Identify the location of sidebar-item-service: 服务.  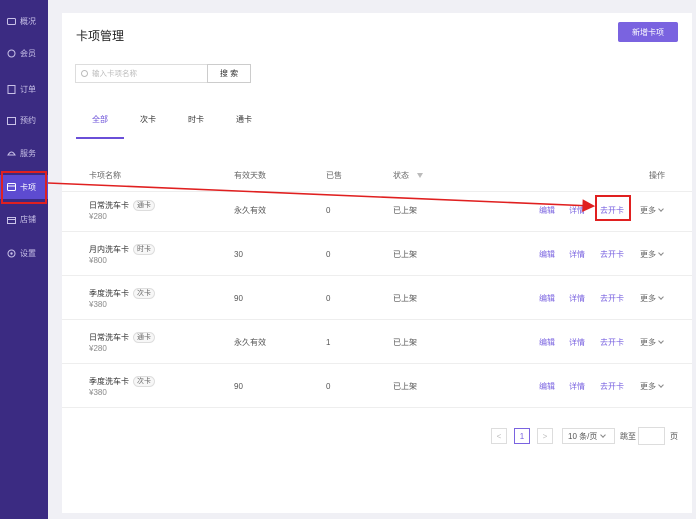
(24, 153).